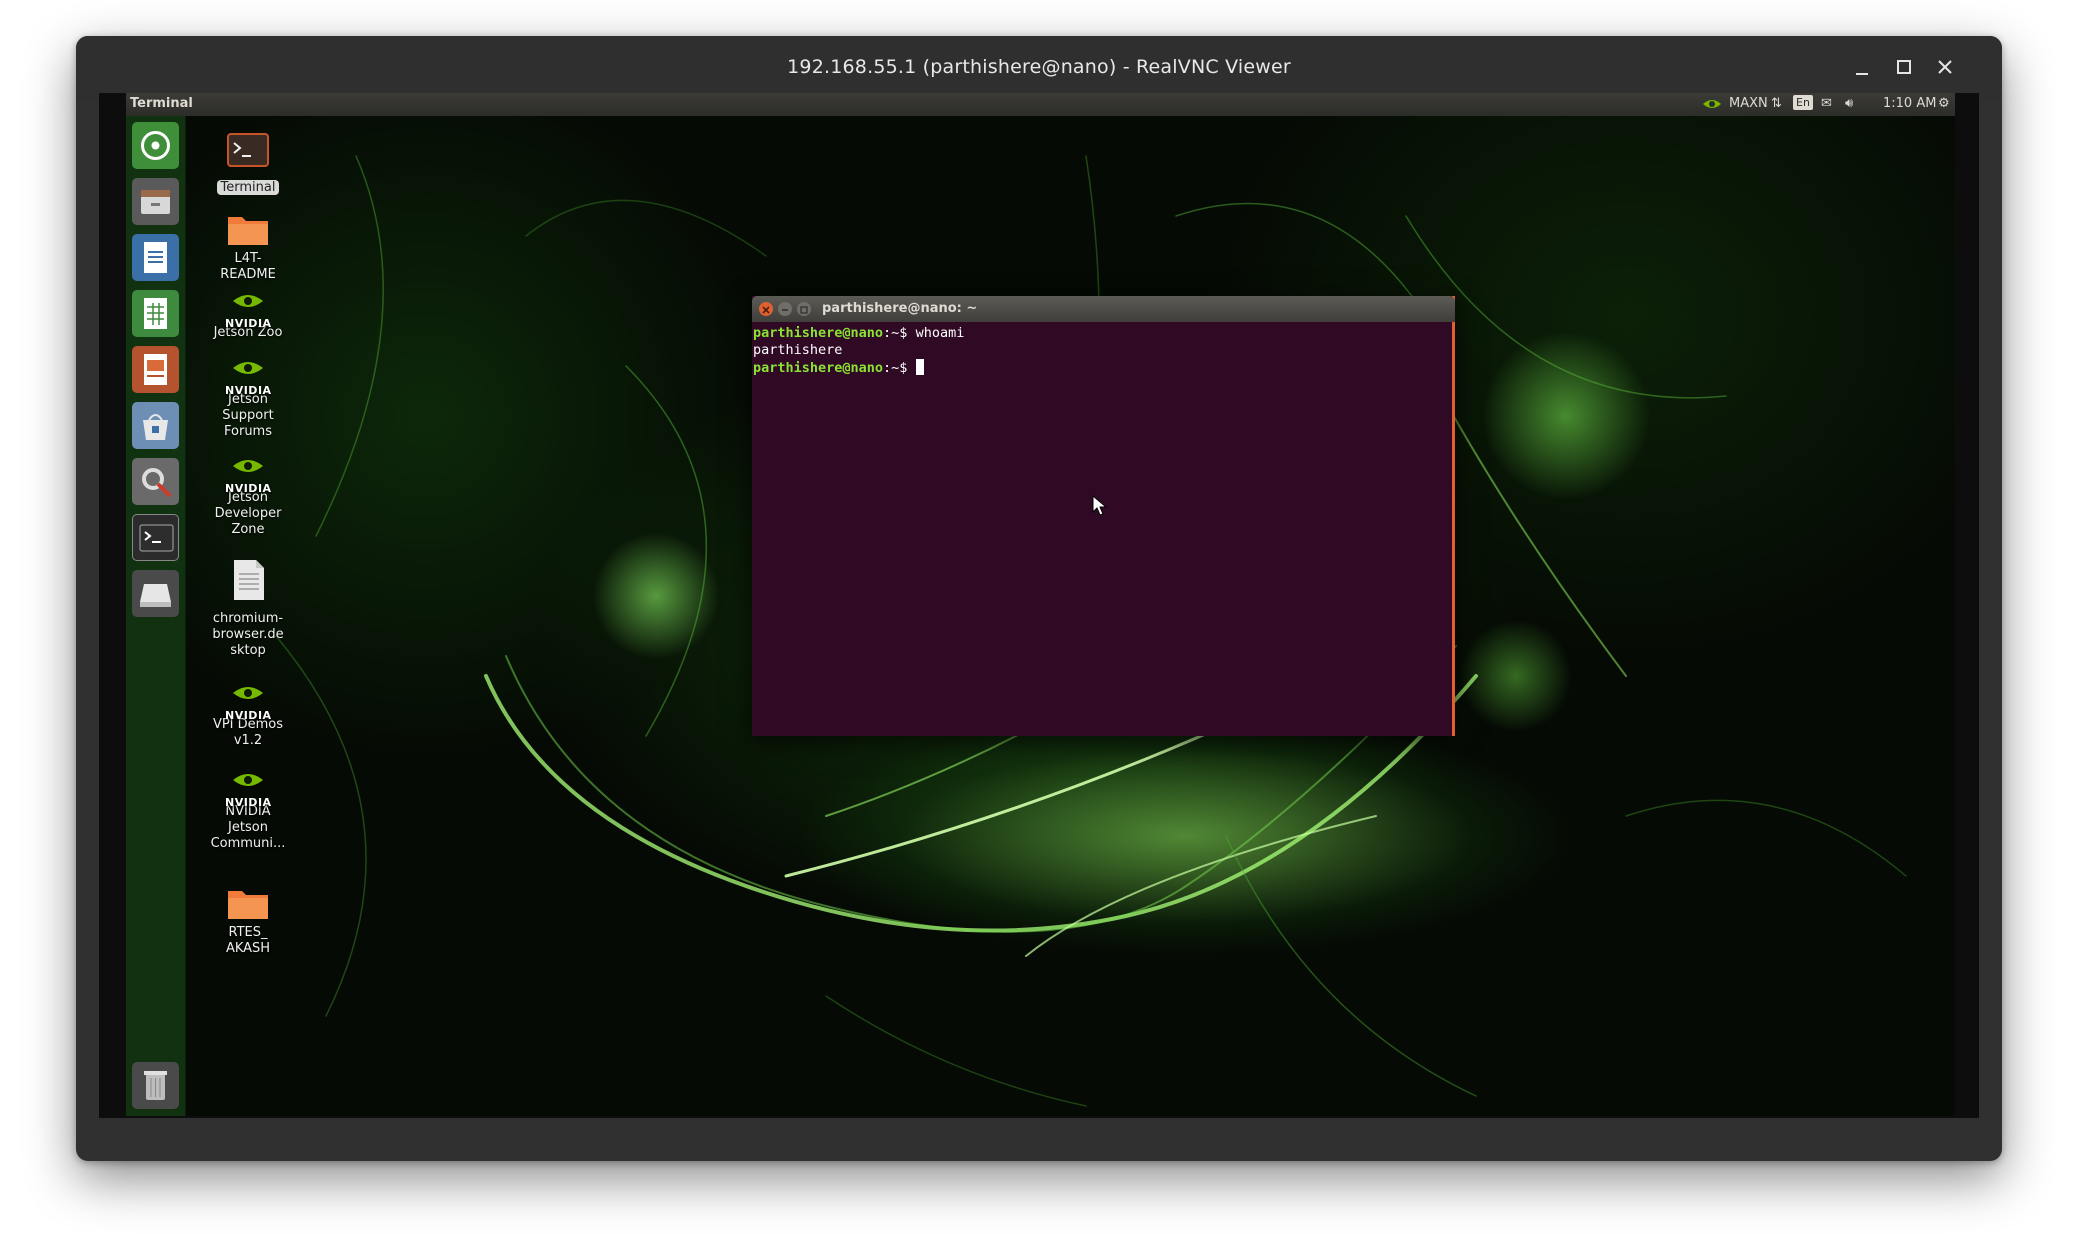  What do you see at coordinates (936, 333) in the screenshot?
I see `terminal-command: whoami` at bounding box center [936, 333].